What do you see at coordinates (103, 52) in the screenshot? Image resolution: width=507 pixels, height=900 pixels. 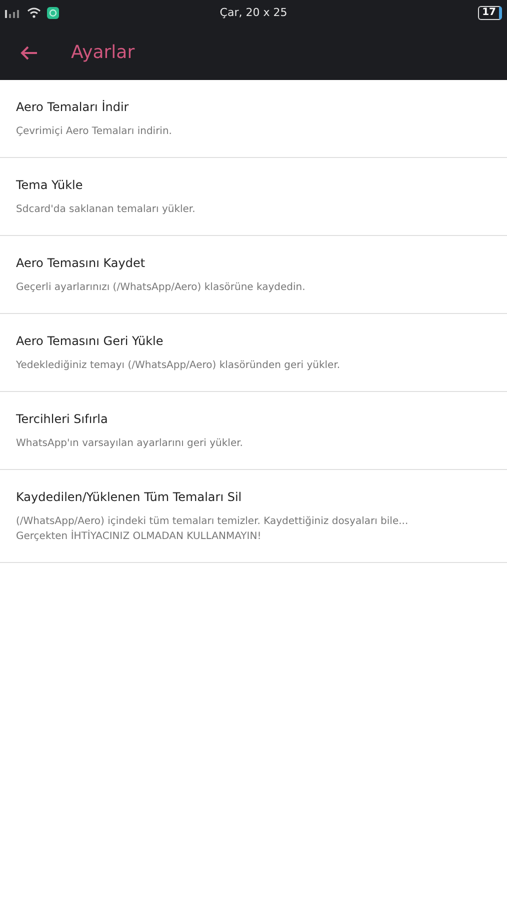 I see `toolbar-title: Ayarlar` at bounding box center [103, 52].